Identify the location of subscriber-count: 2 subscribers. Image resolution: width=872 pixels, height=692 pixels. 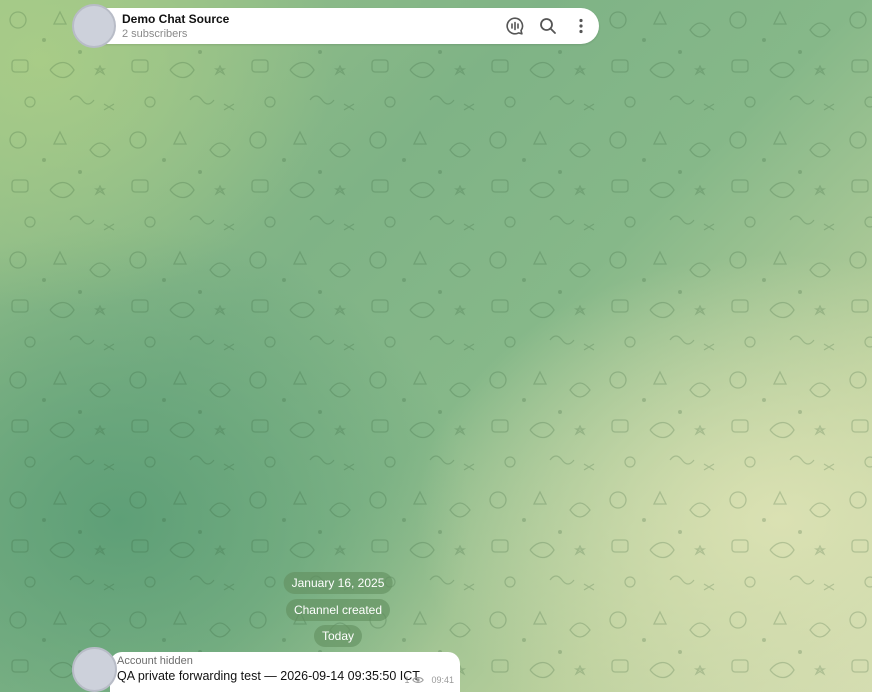
(155, 34).